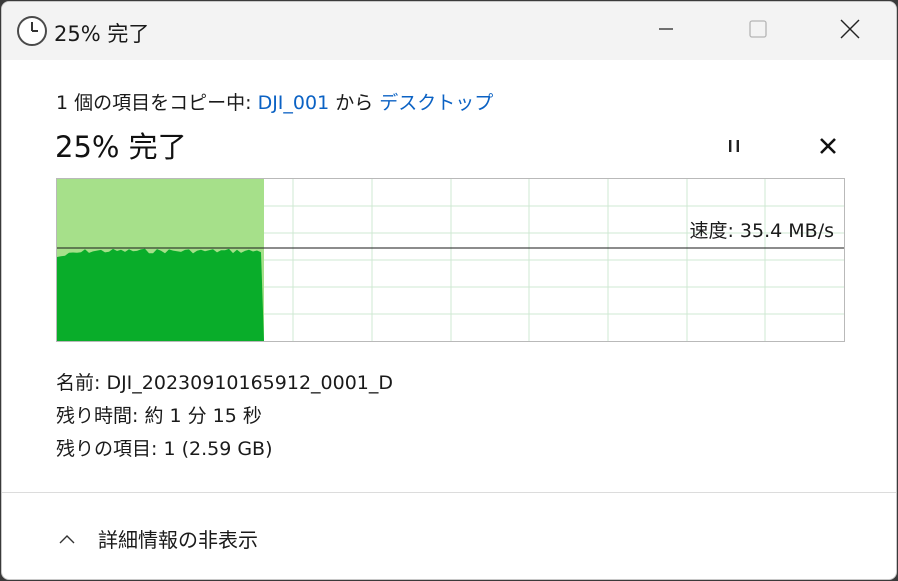 The image size is (898, 581). I want to click on maximize-icon, so click(758, 31).